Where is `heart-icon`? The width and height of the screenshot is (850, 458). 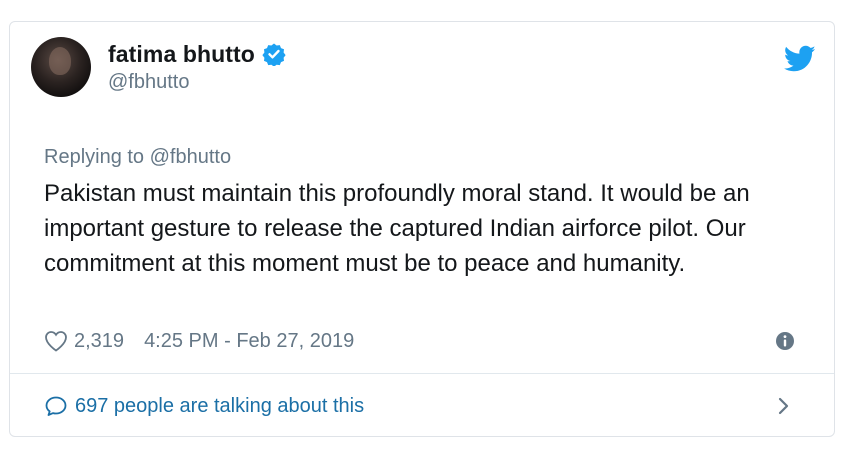 heart-icon is located at coordinates (56, 341).